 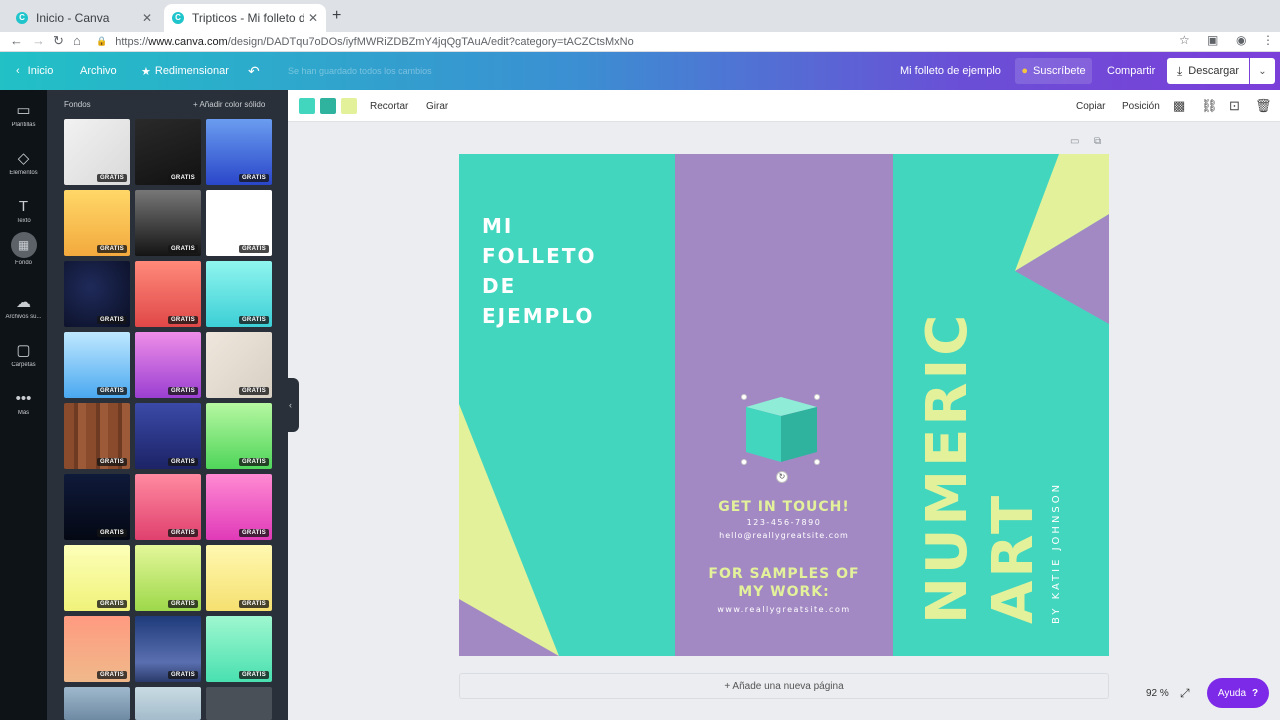 What do you see at coordinates (146, 71) in the screenshot?
I see `star-icon: ★` at bounding box center [146, 71].